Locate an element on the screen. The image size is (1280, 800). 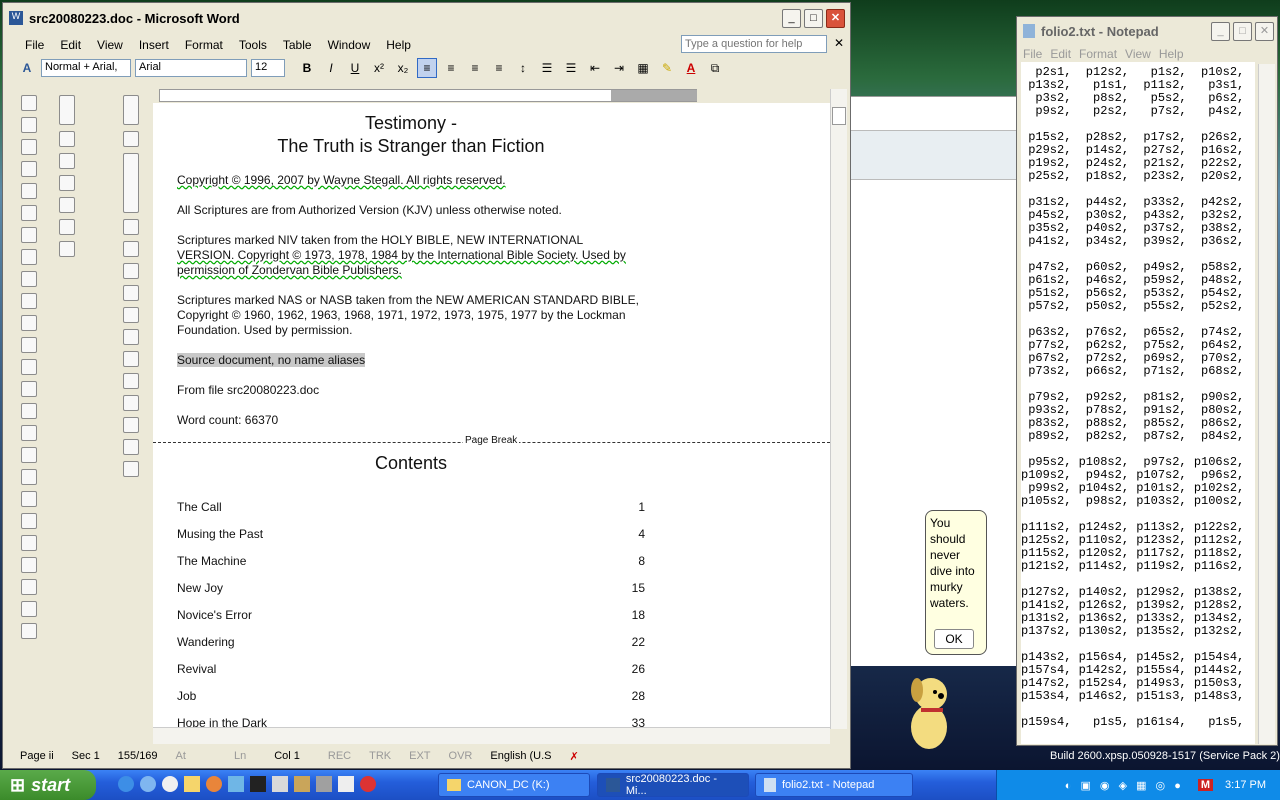
research-icon: ⧉ is located at coordinates (715, 68).